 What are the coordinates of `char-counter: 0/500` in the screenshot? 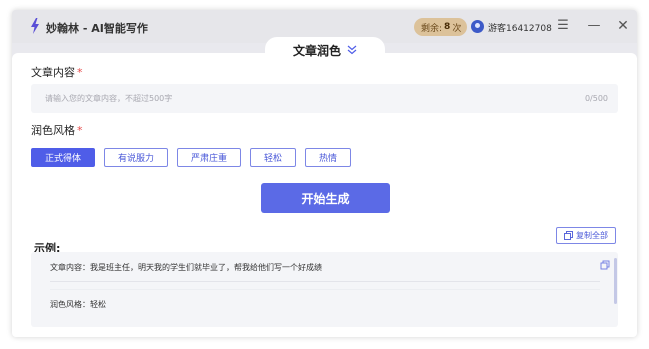 It's located at (596, 98).